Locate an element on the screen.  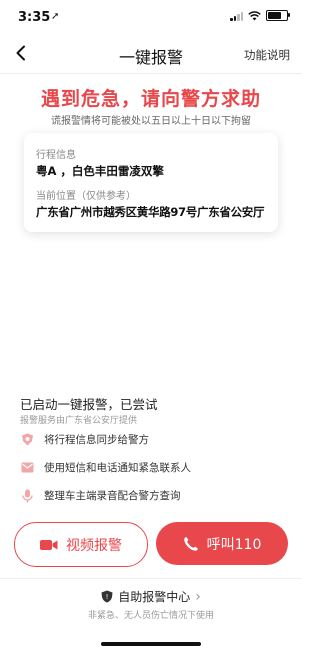
self-help-subtitle: 非紧急、无人员伤亡情况下使用 is located at coordinates (150, 616).